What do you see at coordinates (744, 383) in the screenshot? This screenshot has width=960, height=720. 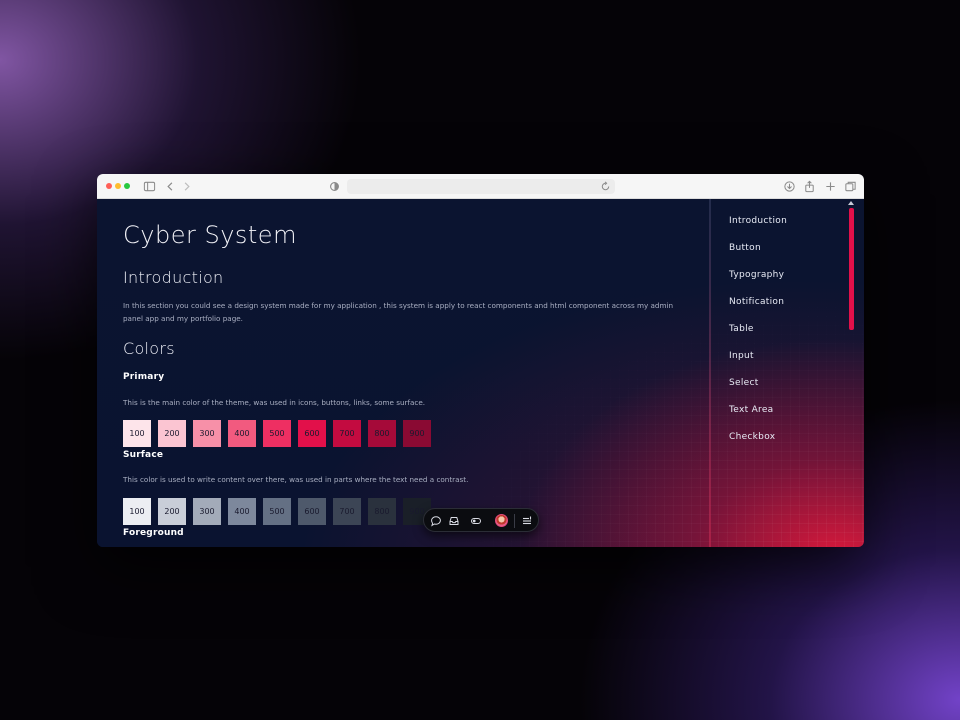 I see `nav-item-select: Select` at bounding box center [744, 383].